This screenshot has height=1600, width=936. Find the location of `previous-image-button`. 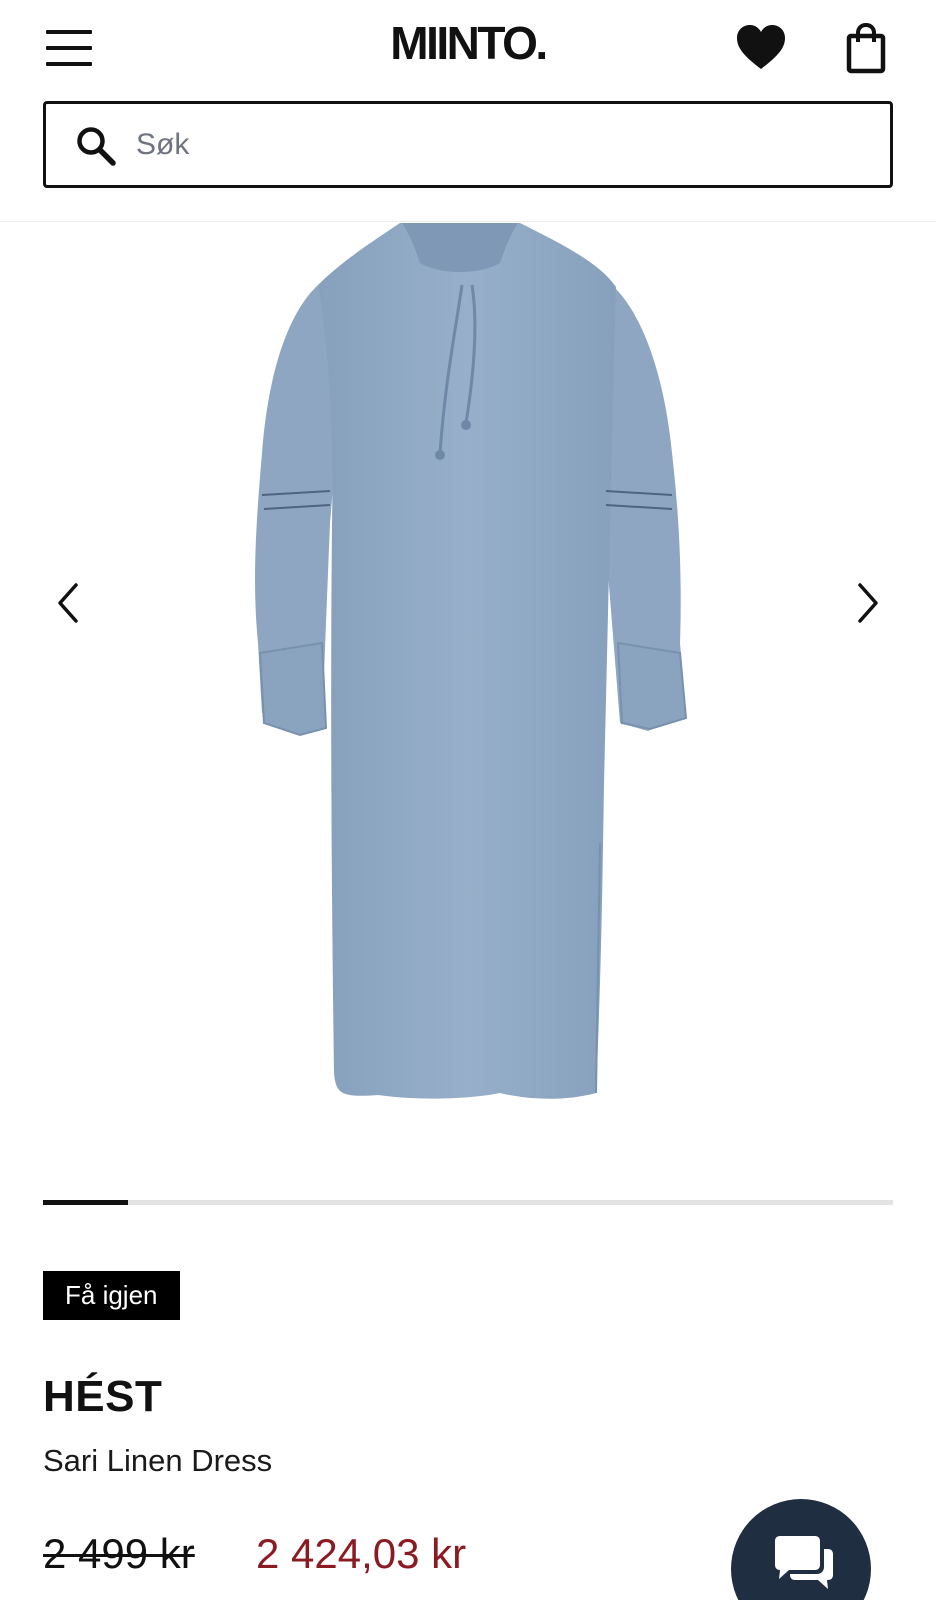

previous-image-button is located at coordinates (68, 603).